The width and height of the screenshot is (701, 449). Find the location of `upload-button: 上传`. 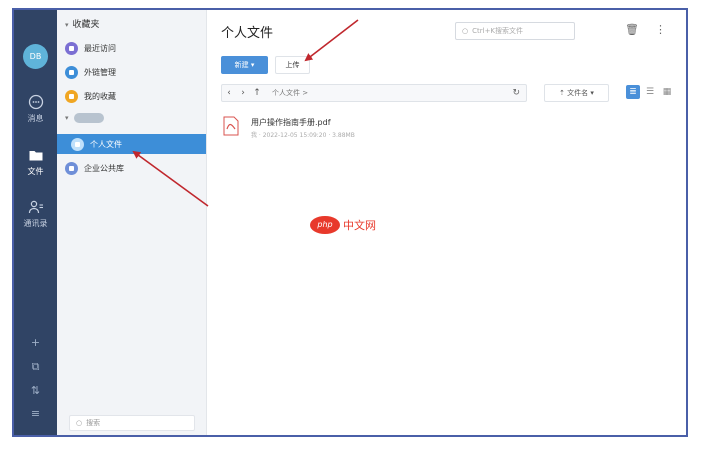

upload-button: 上传 is located at coordinates (292, 65).